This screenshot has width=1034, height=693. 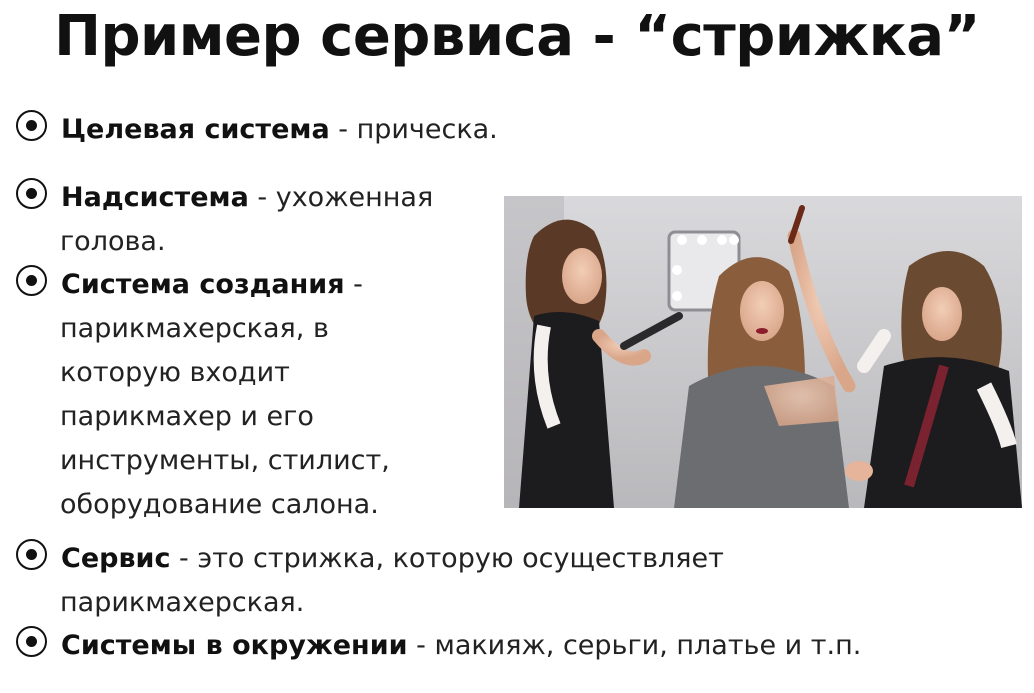 I want to click on bullet-continuation-line: парикмахер и его, so click(x=187, y=416).